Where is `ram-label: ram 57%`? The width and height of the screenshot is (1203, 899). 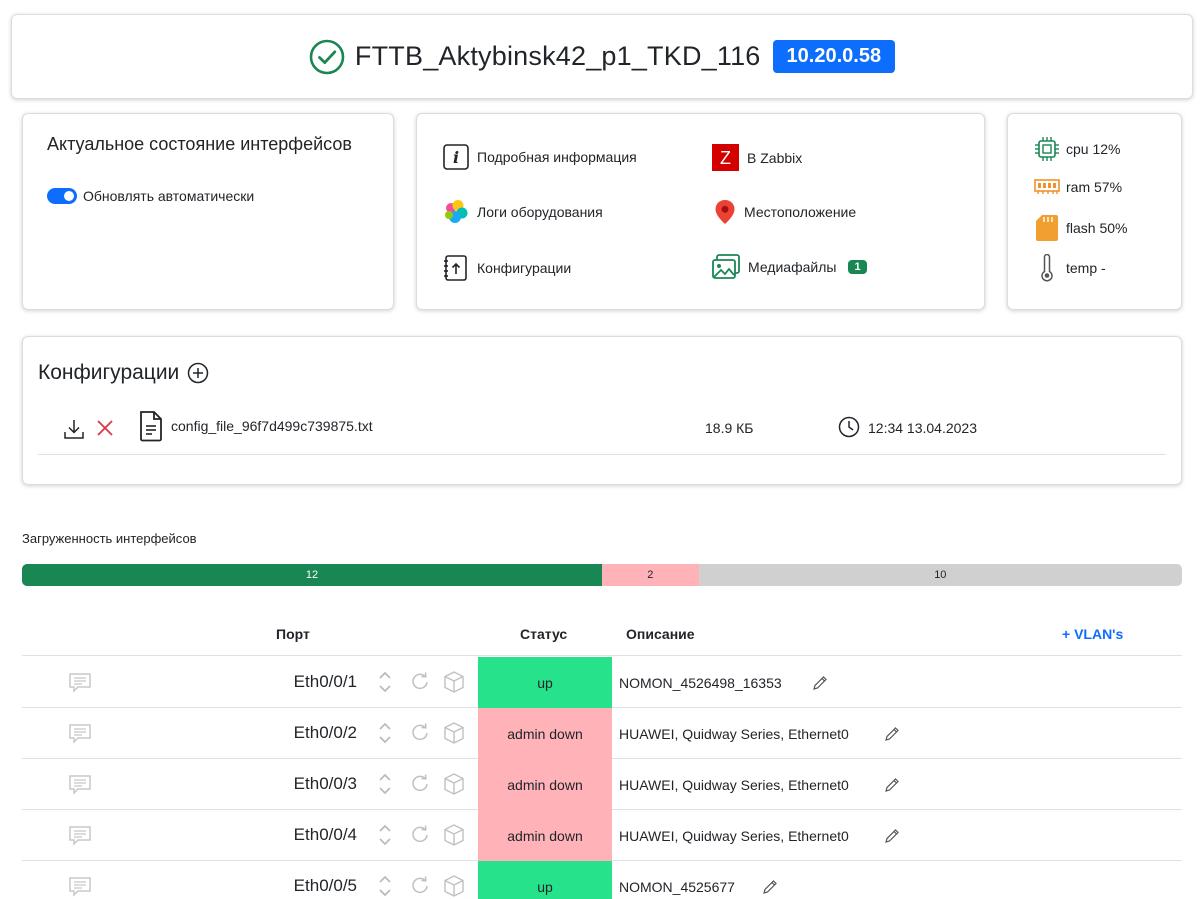
ram-label: ram 57% is located at coordinates (1094, 187).